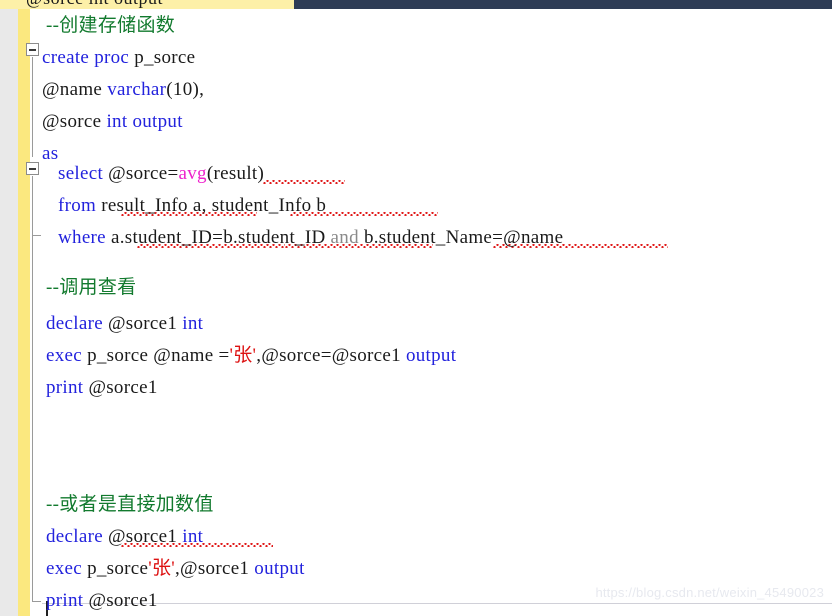  What do you see at coordinates (24, 312) in the screenshot?
I see `change-indicator-bar` at bounding box center [24, 312].